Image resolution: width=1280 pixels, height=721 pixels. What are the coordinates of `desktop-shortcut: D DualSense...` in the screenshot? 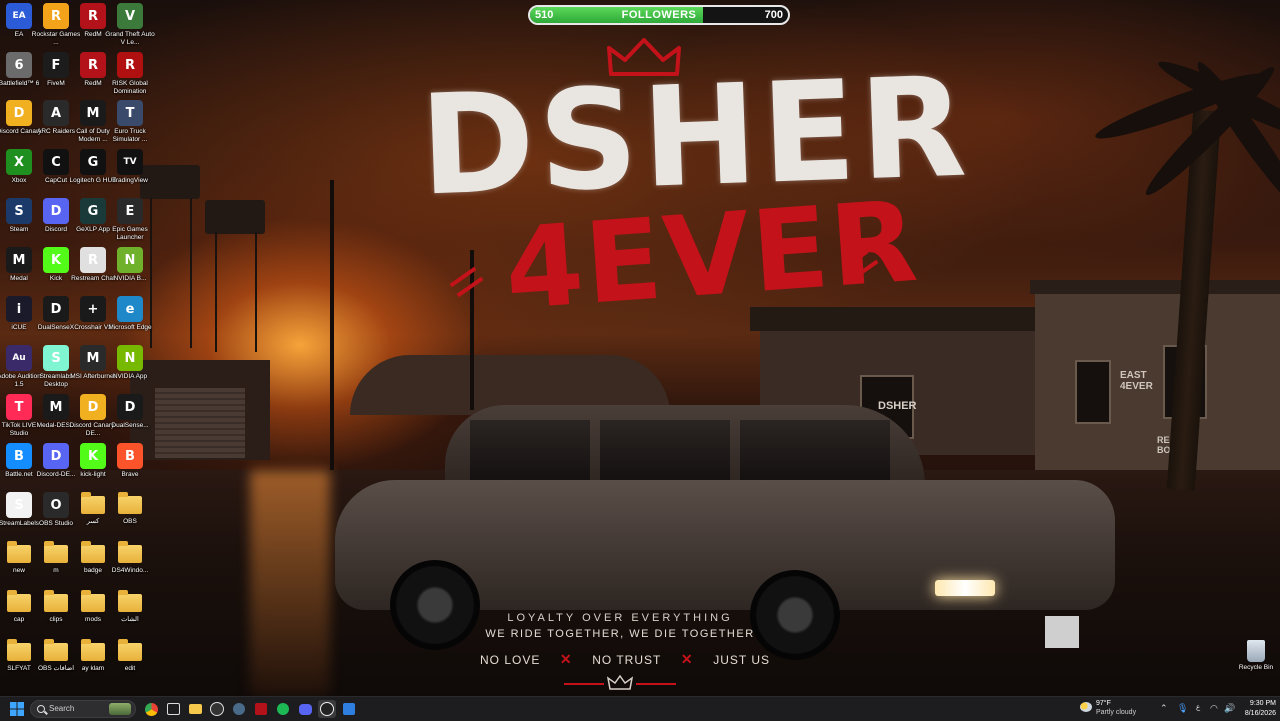 It's located at (130, 412).